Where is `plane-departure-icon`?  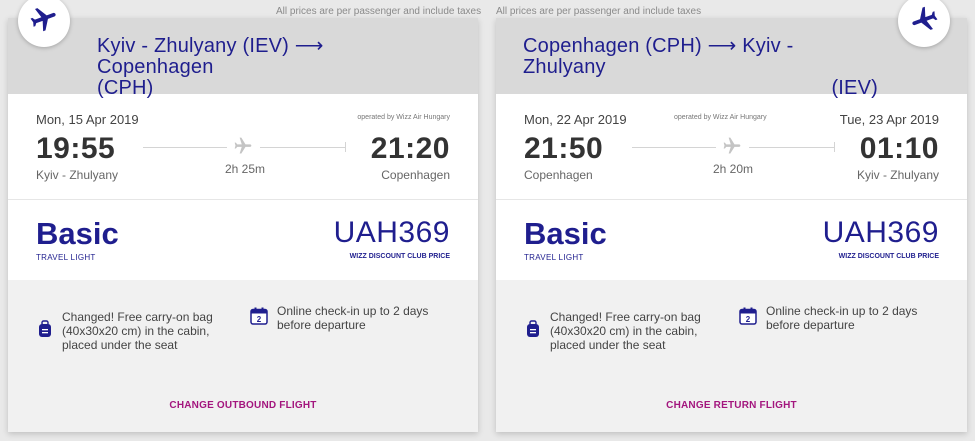
plane-departure-icon is located at coordinates (44, 21).